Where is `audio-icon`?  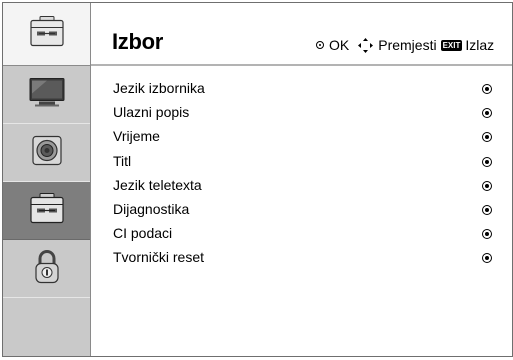
audio-icon is located at coordinates (47, 152).